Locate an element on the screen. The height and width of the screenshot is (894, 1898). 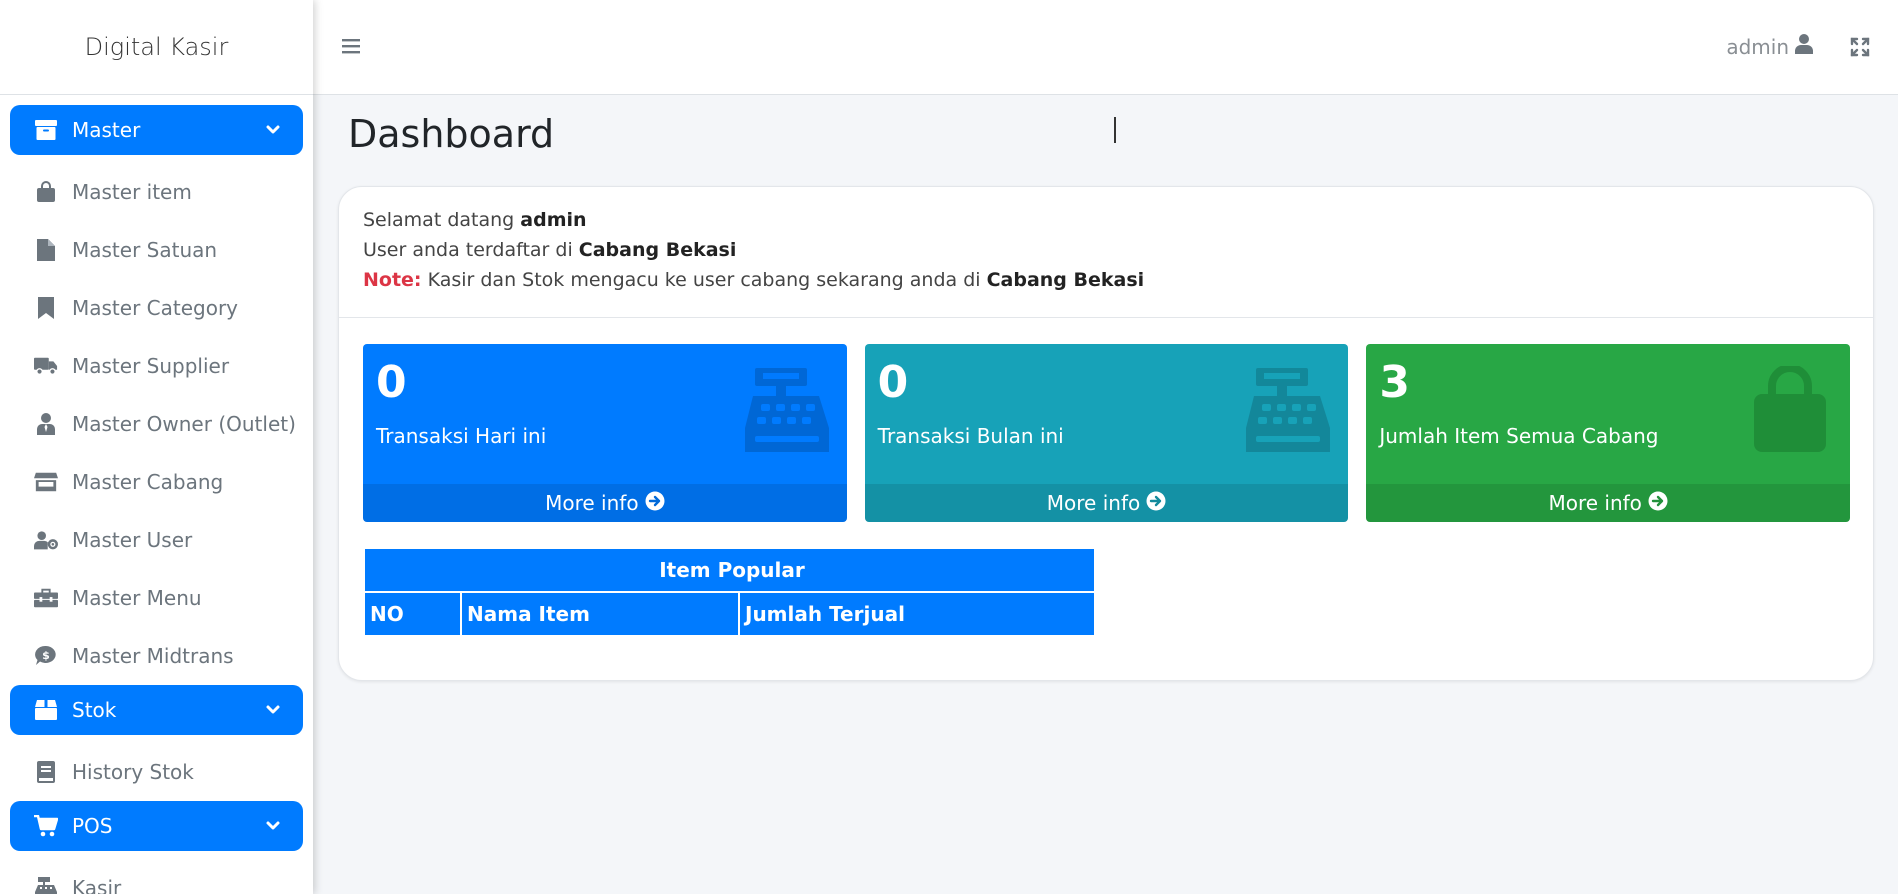
truck-icon is located at coordinates (46, 366).